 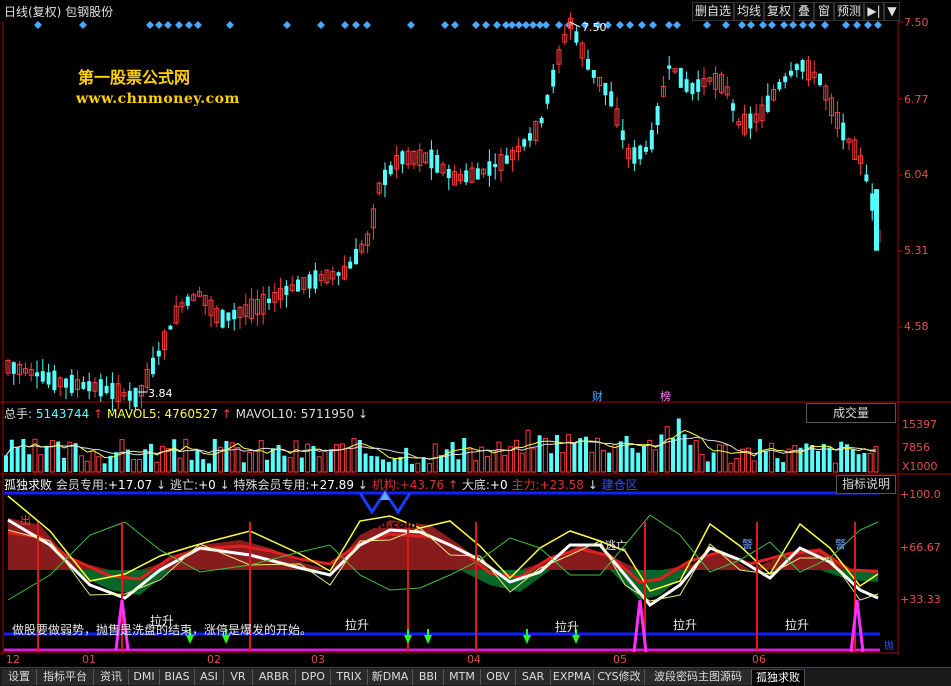 I want to click on white-down-arrow-icon: ↓, so click(x=592, y=485).